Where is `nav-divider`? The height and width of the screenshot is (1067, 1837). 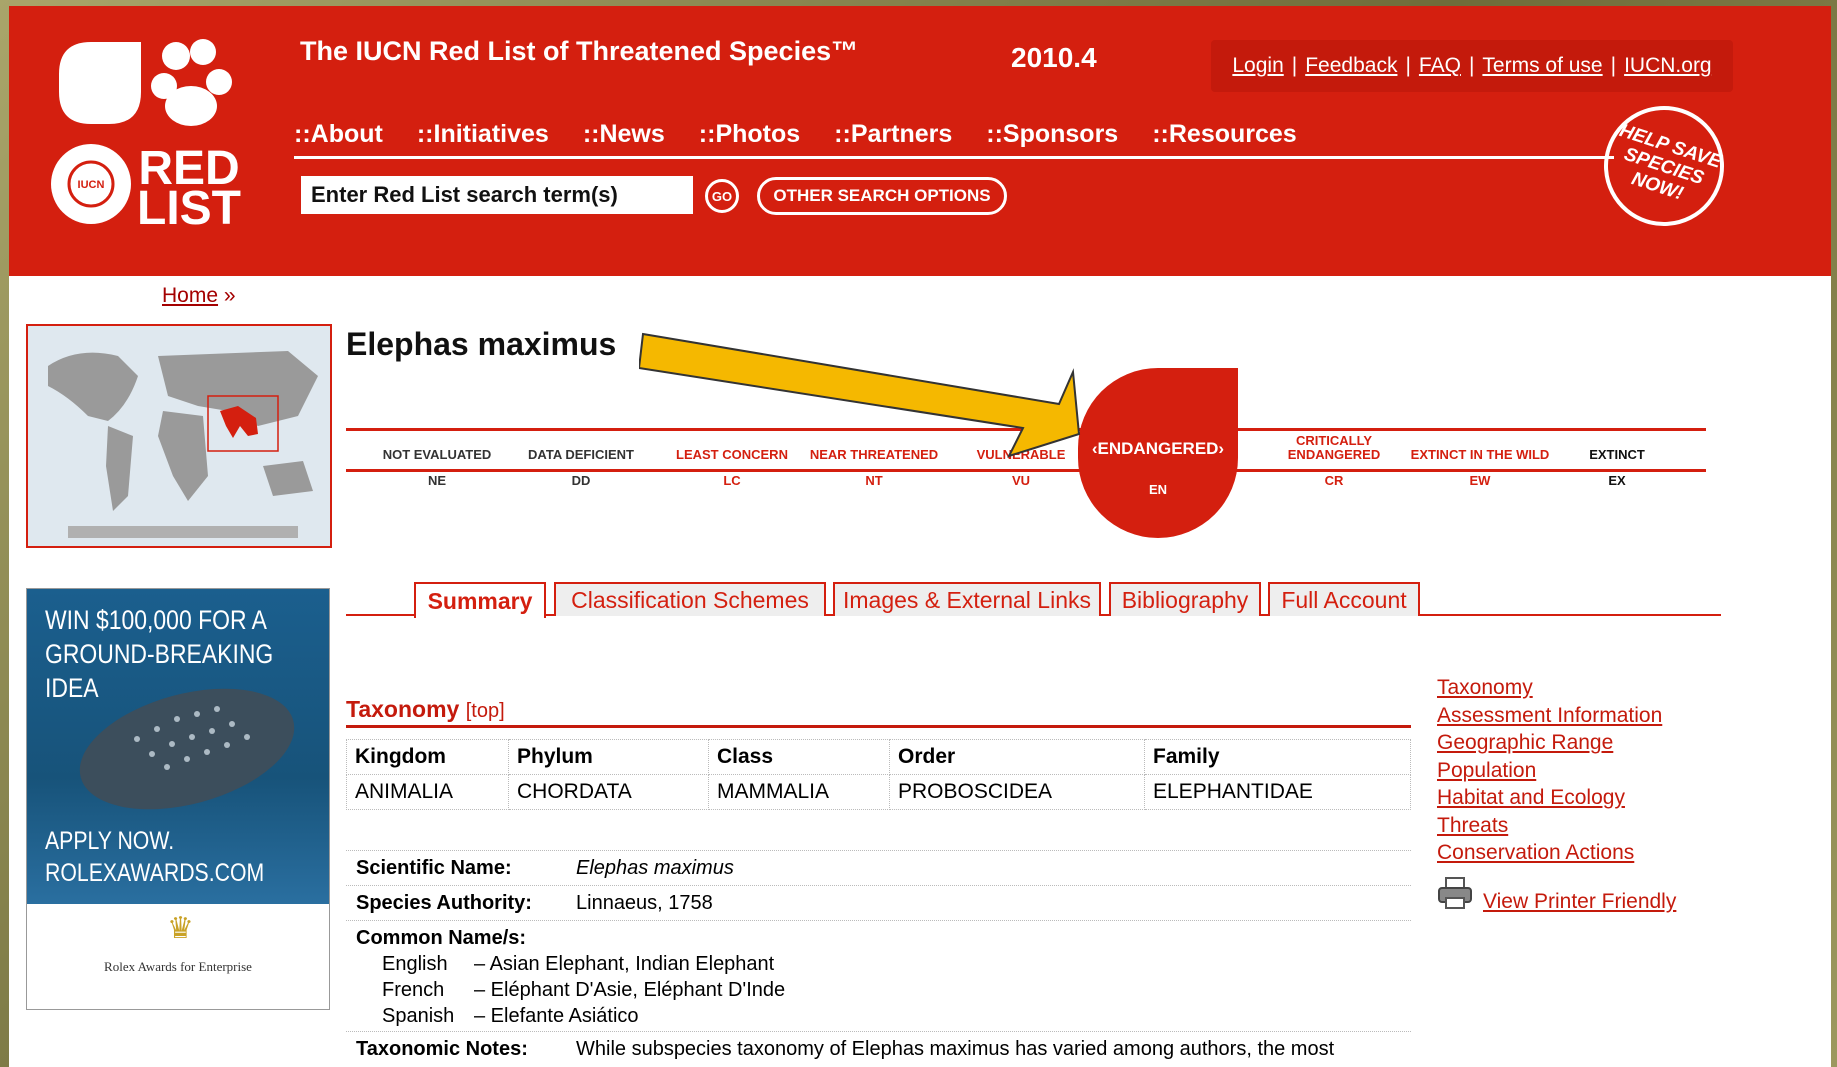 nav-divider is located at coordinates (954, 157).